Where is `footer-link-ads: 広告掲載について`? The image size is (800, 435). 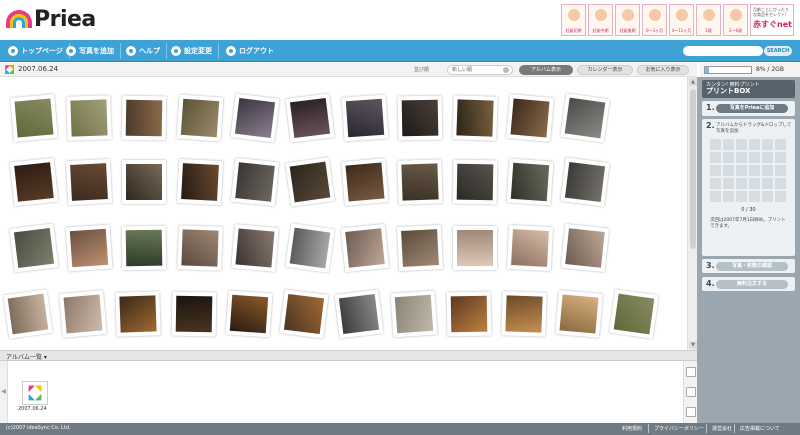
footer-link-ads: 広告掲載について is located at coordinates (760, 428).